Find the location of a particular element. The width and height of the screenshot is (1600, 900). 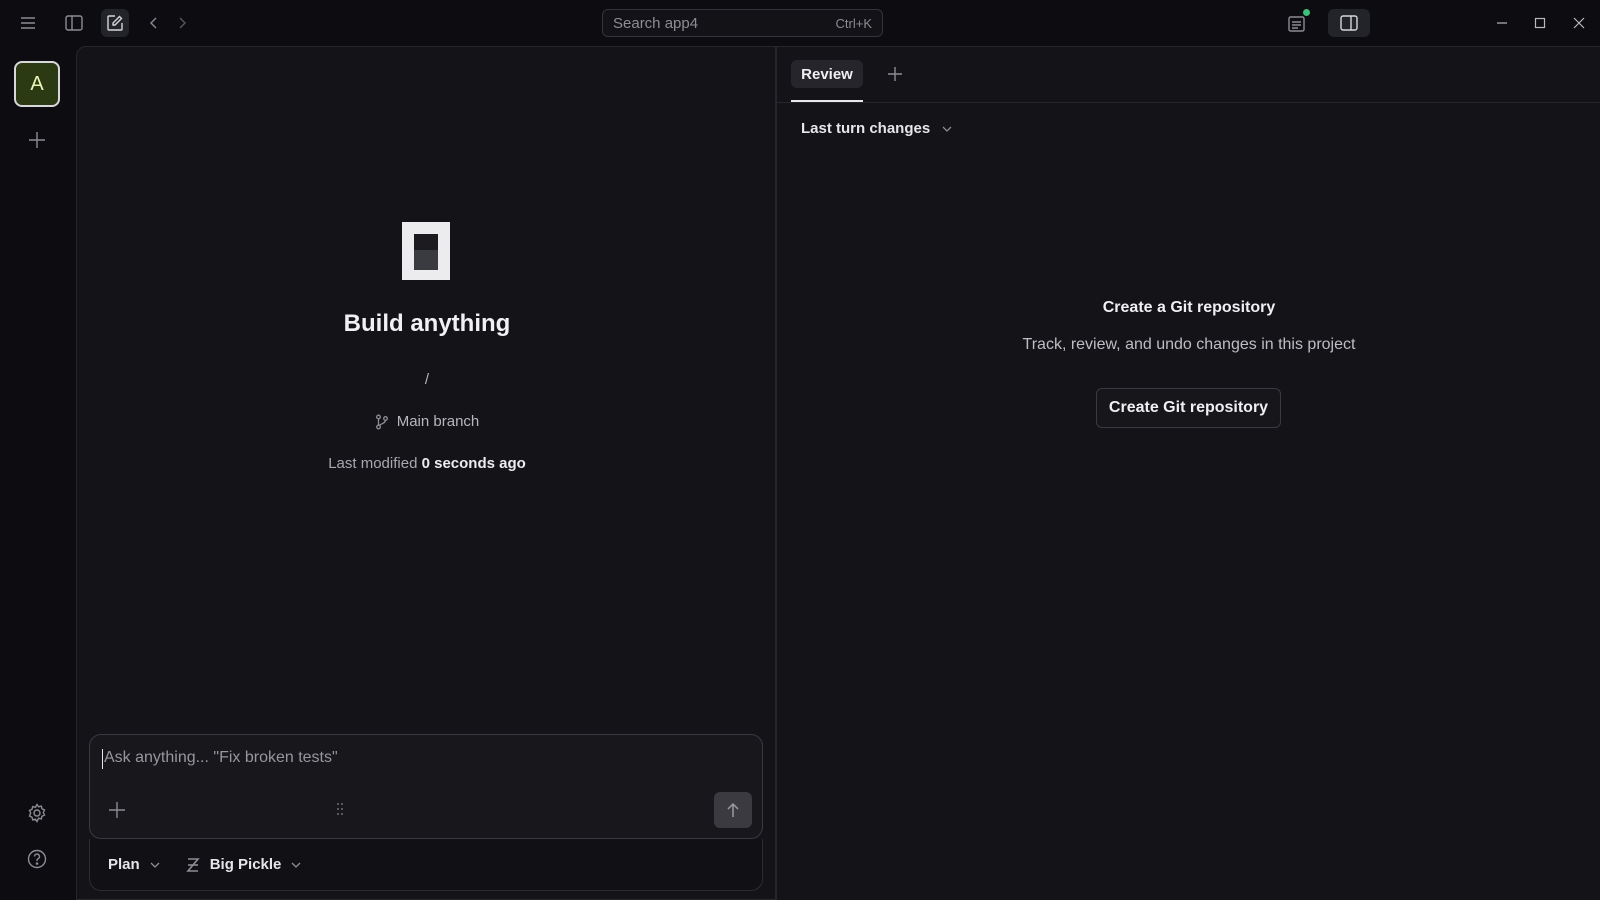

model-label: Big Pickle is located at coordinates (245, 864).